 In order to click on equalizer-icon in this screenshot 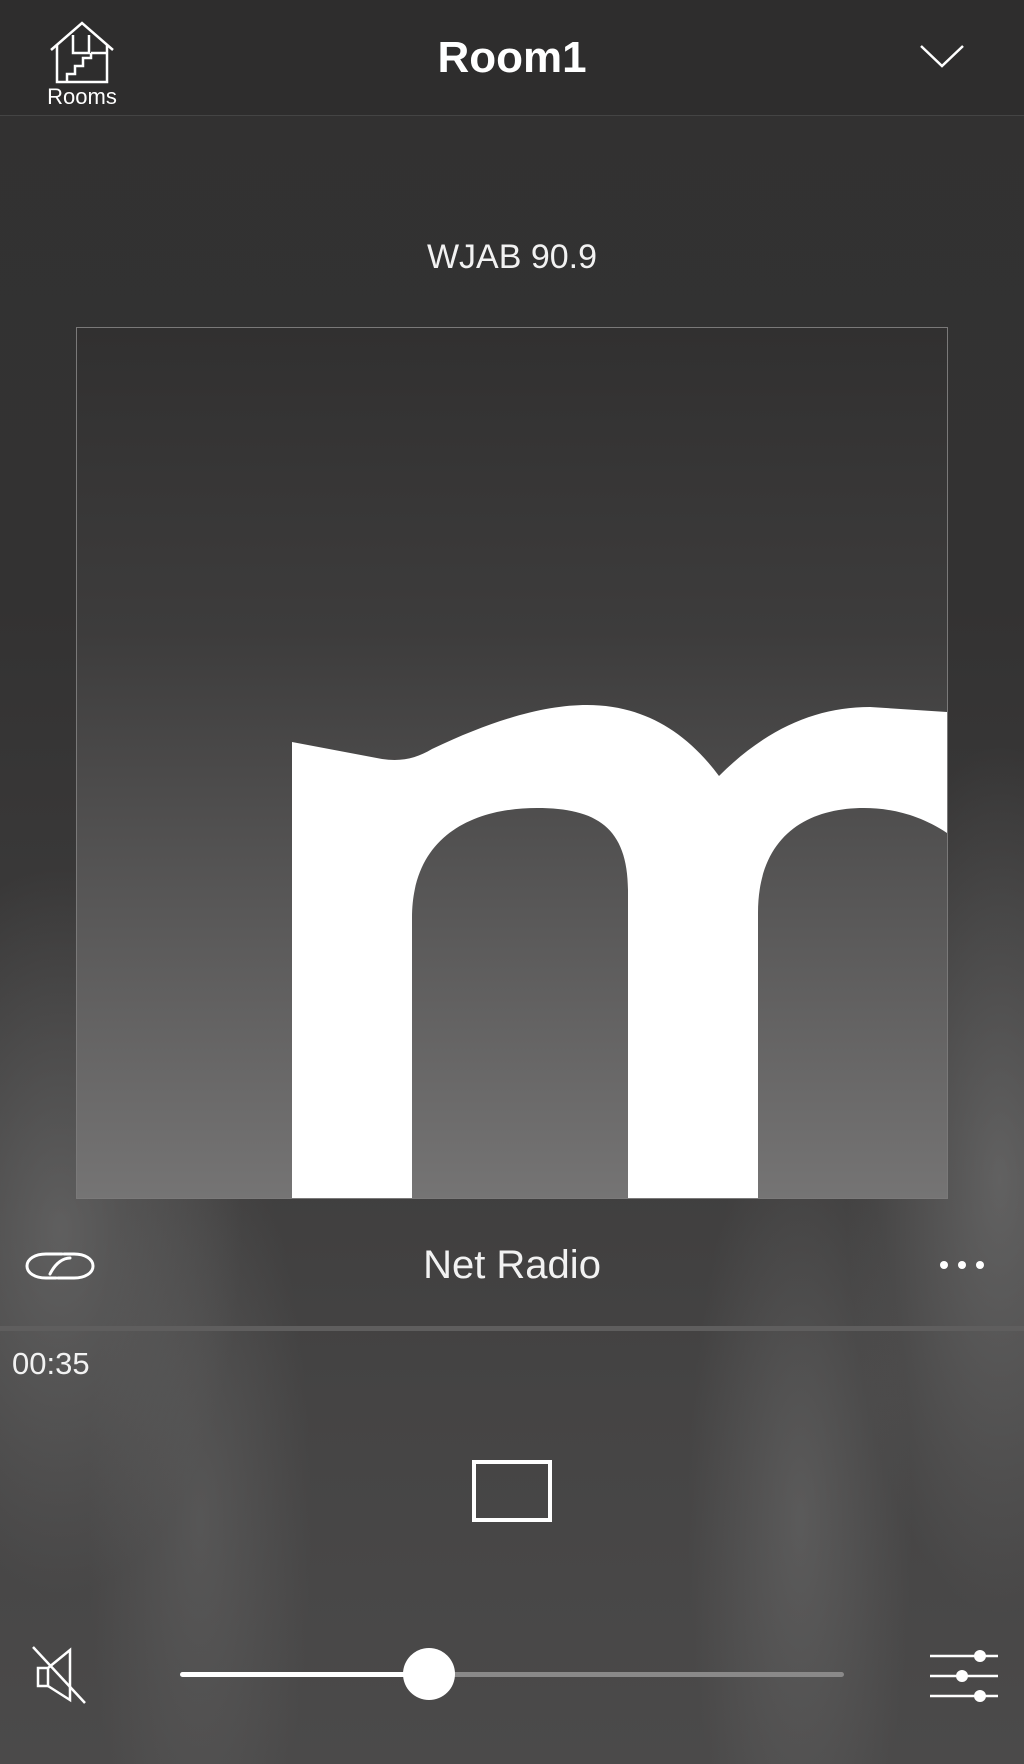, I will do `click(964, 1676)`.